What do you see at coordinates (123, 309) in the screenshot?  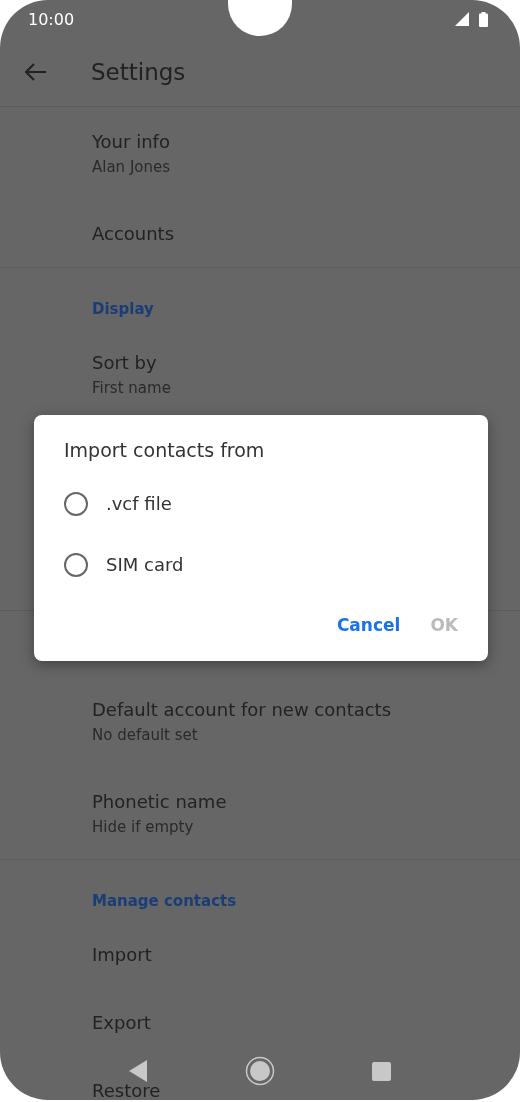 I see `section-header: Display` at bounding box center [123, 309].